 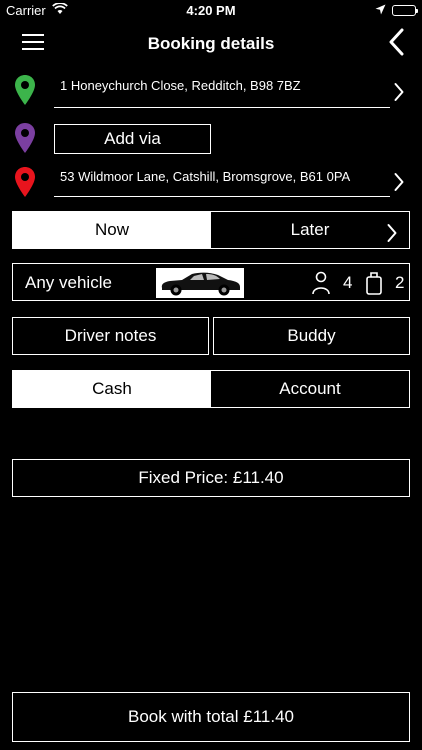 I want to click on pickup-address: 1 Honeychurch Close, Redditch, B98 7BZ, so click(x=180, y=85).